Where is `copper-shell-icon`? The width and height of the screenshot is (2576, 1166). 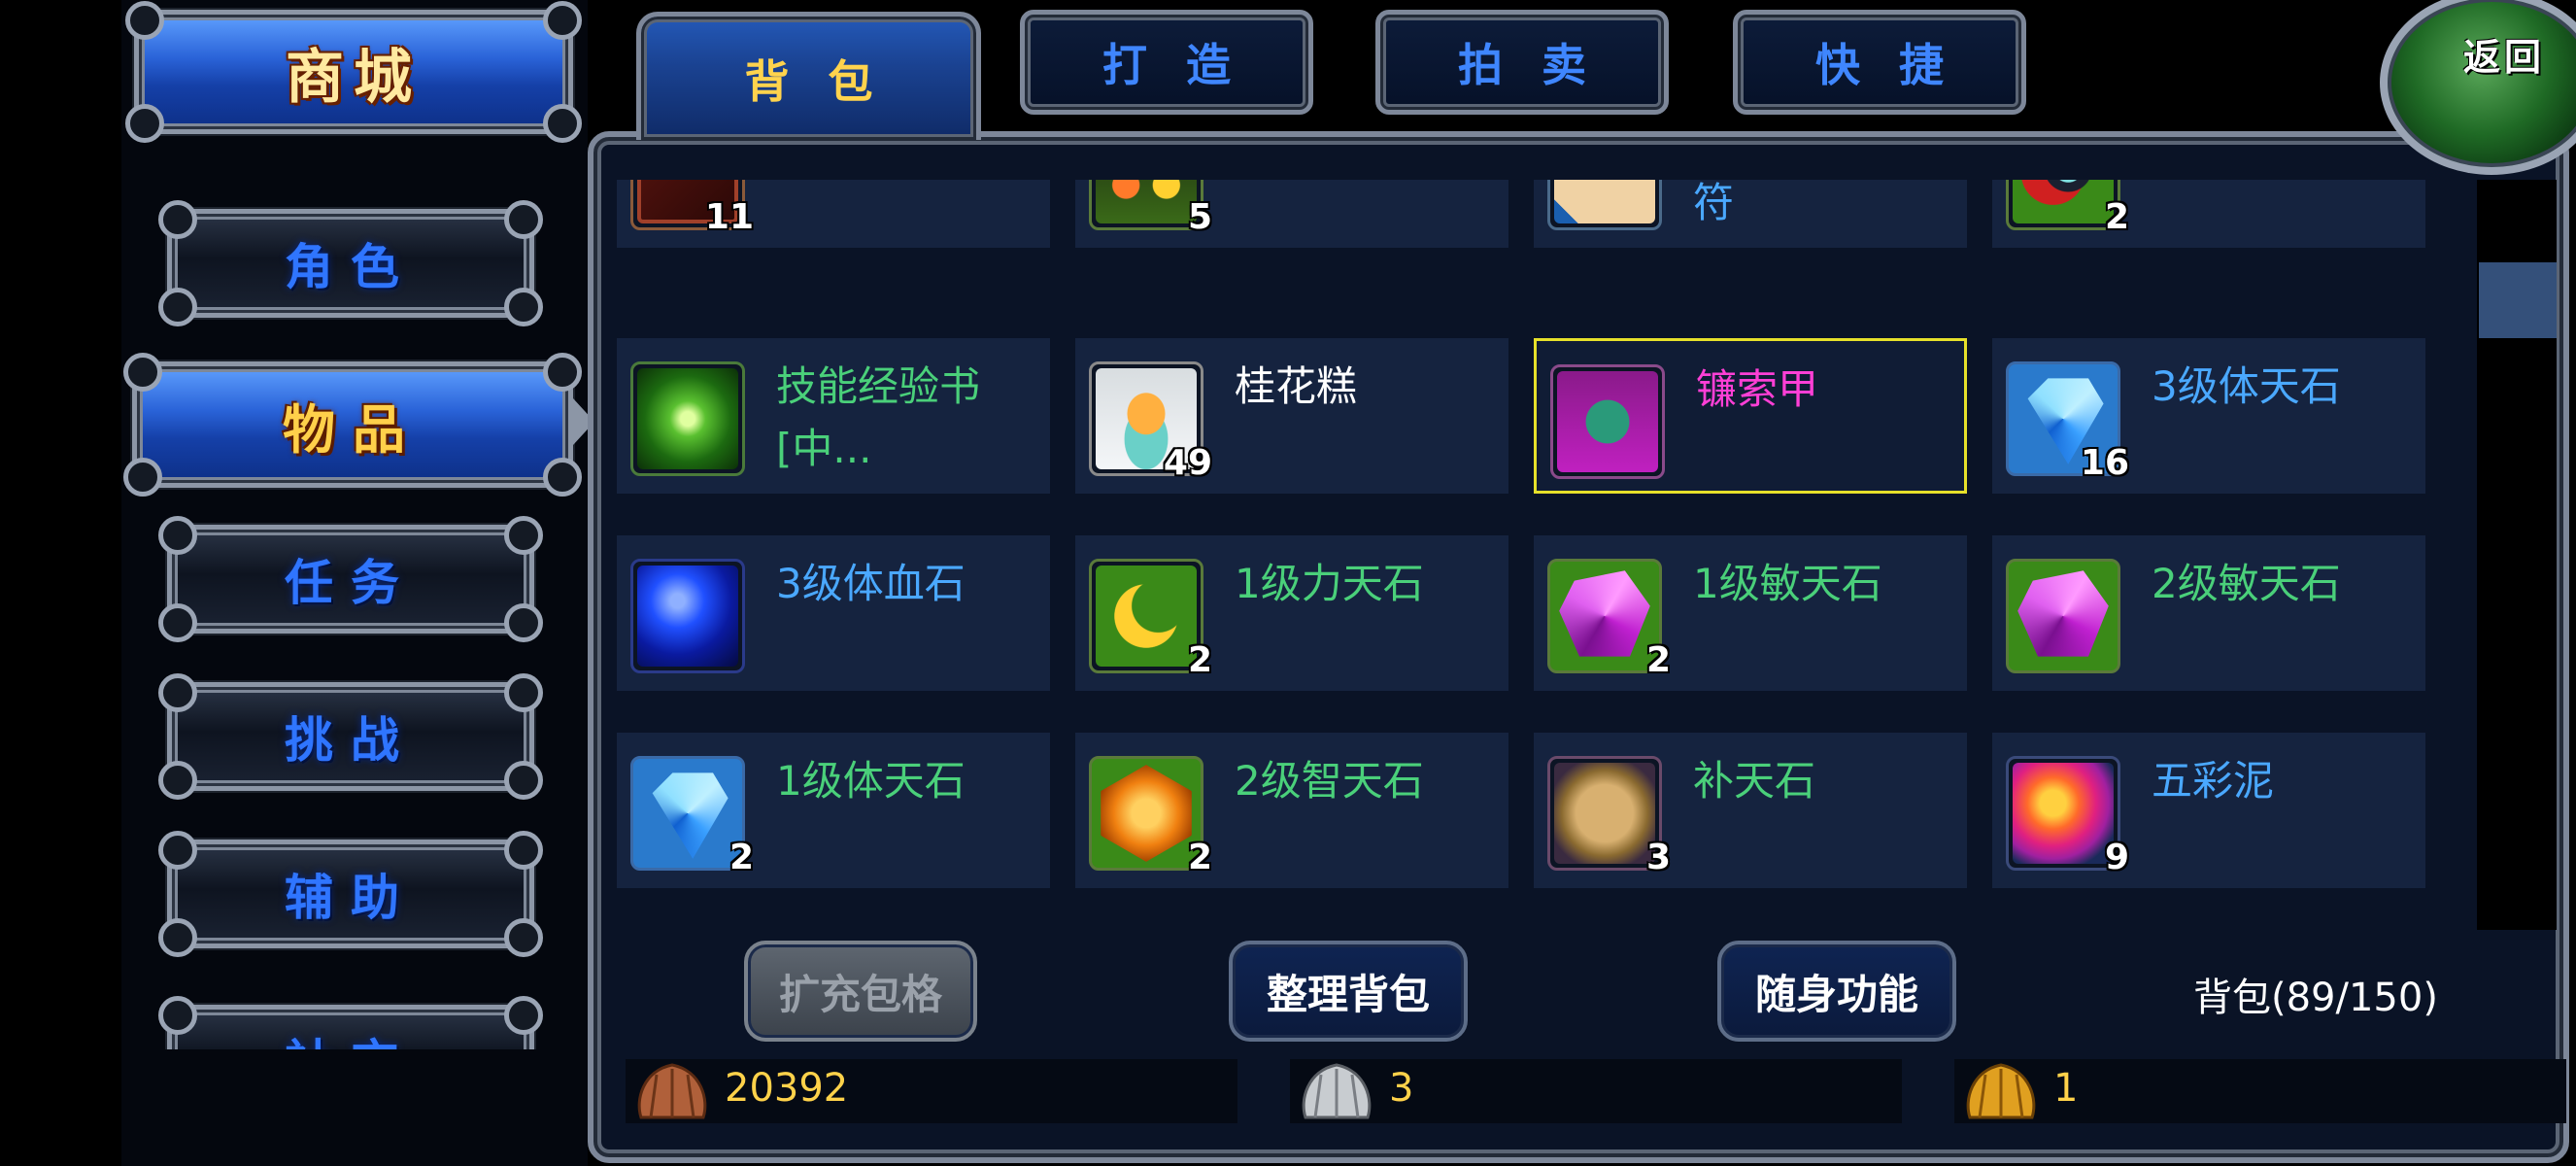
copper-shell-icon is located at coordinates (672, 1091).